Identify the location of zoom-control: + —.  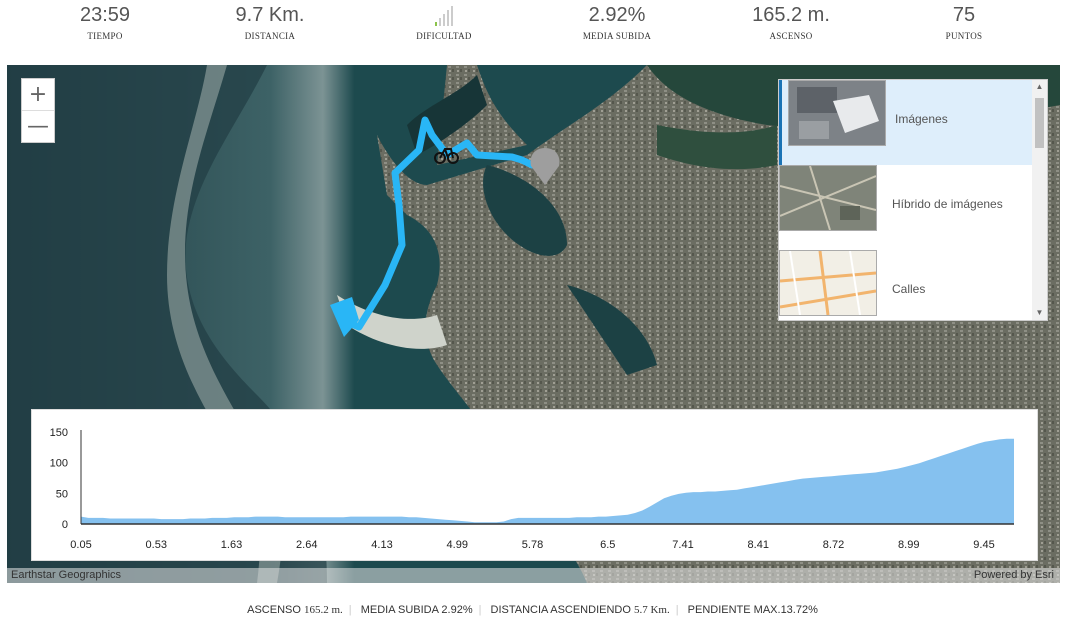
(38, 110).